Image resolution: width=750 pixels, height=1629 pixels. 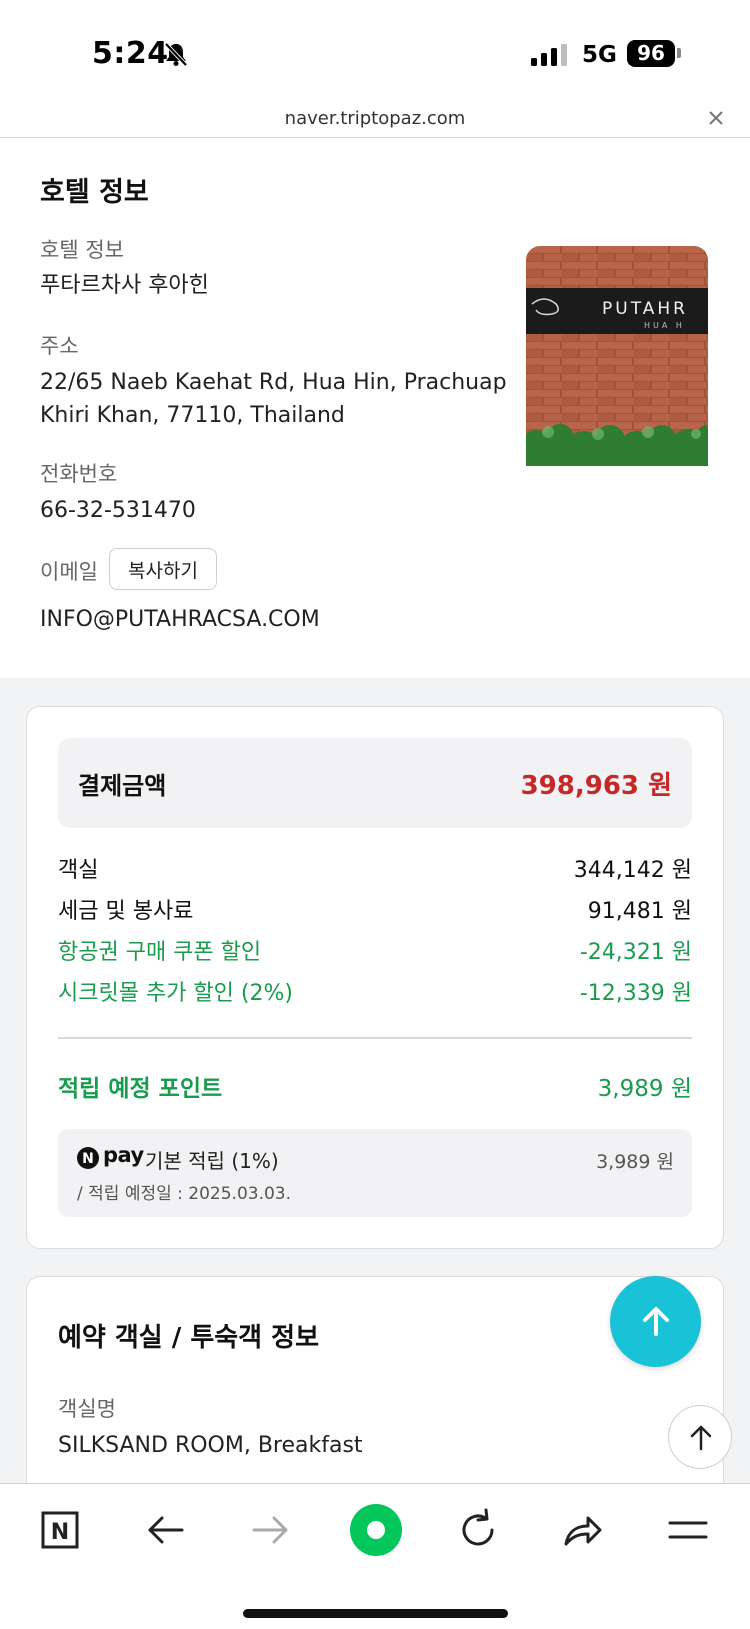 I want to click on scroll-to-top-button, so click(x=700, y=1437).